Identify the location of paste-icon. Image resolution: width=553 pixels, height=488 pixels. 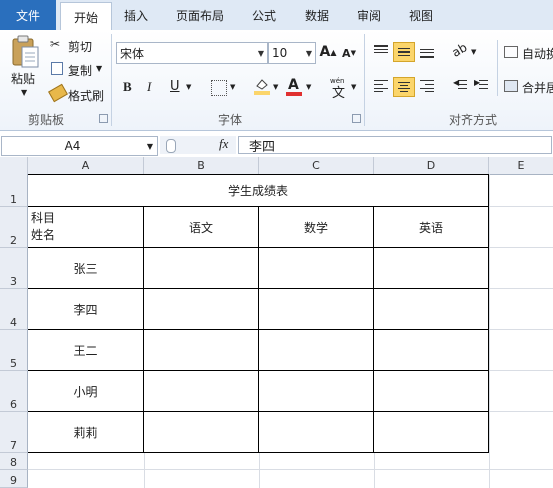
(25, 52).